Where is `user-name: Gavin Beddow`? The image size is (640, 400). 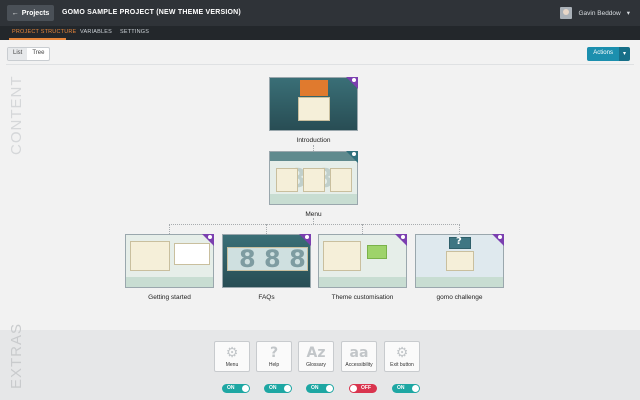
user-name: Gavin Beddow is located at coordinates (599, 13).